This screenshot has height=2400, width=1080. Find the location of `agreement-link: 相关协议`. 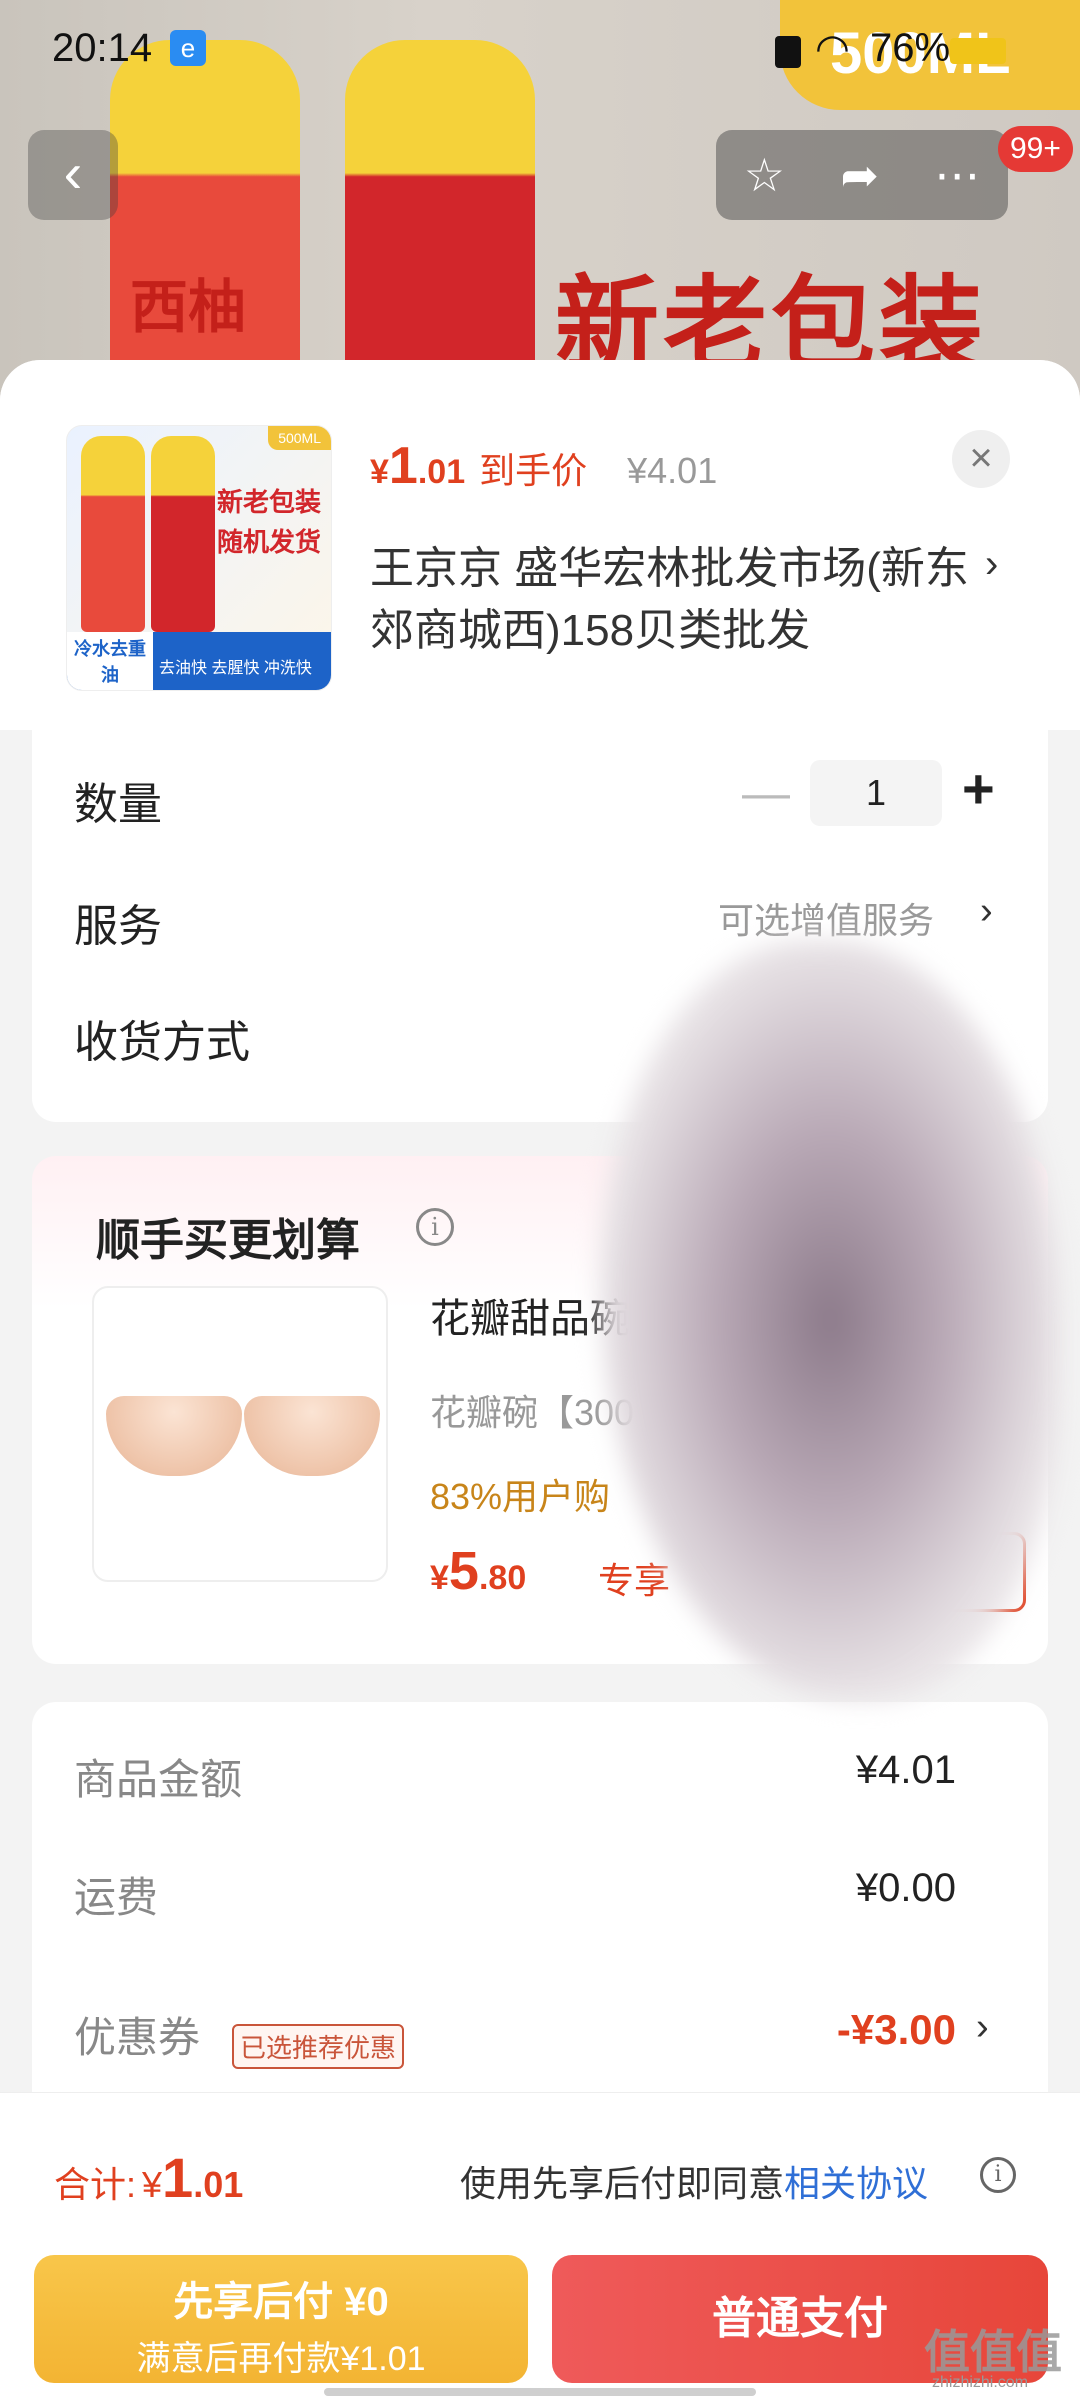

agreement-link: 相关协议 is located at coordinates (856, 2183).